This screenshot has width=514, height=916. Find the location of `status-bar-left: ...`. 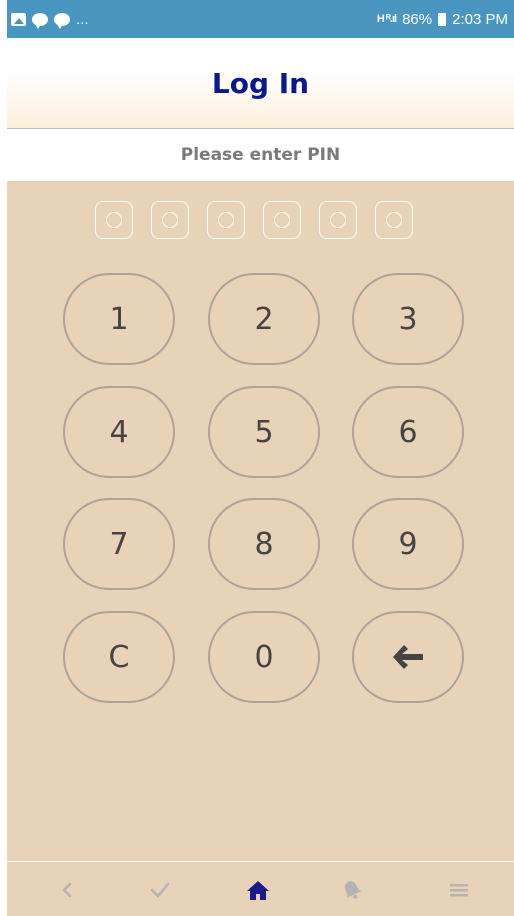

status-bar-left: ... is located at coordinates (50, 19).